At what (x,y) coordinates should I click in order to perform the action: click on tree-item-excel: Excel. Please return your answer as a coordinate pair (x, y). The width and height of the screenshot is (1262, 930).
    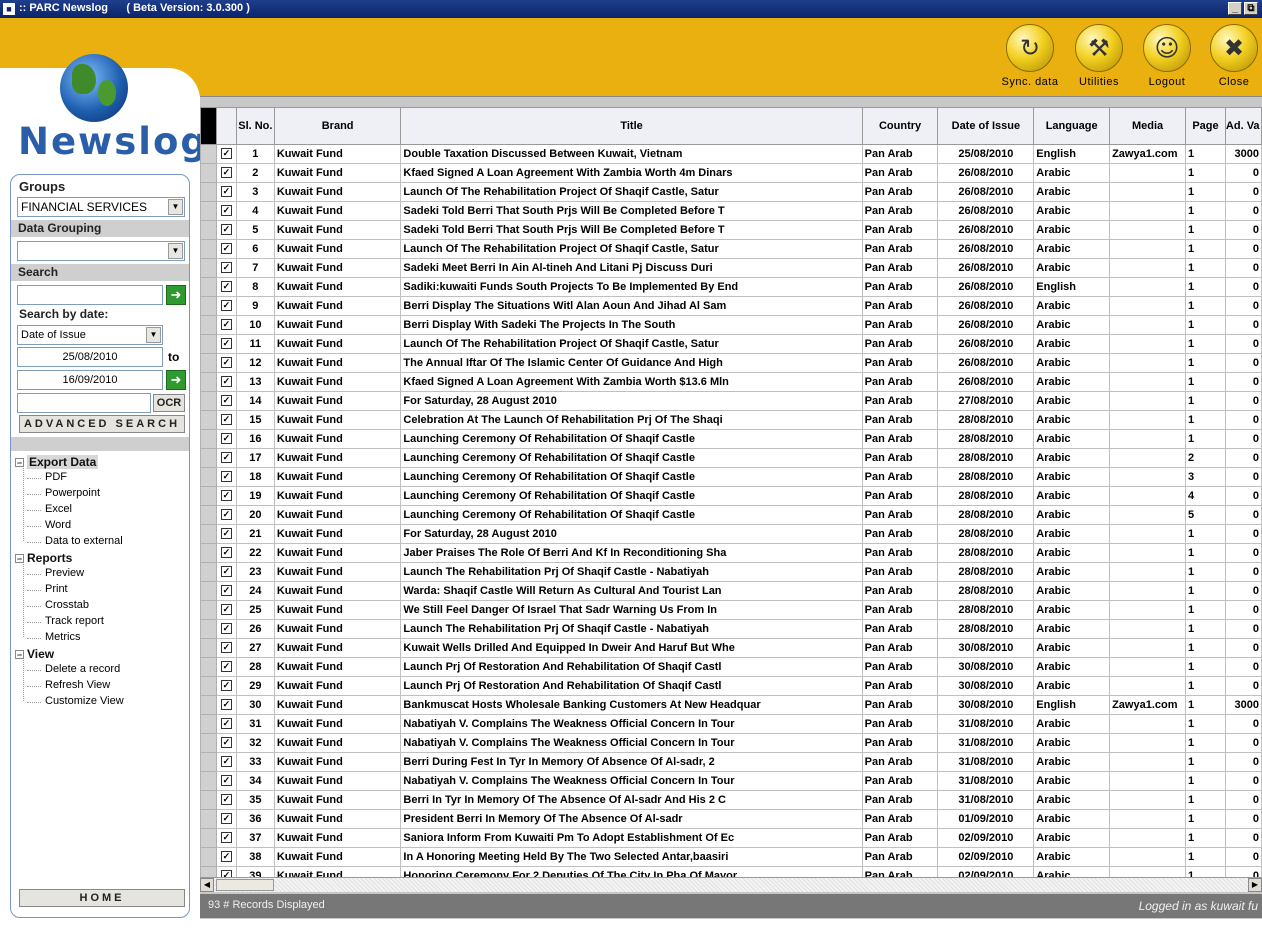
    Looking at the image, I should click on (49, 509).